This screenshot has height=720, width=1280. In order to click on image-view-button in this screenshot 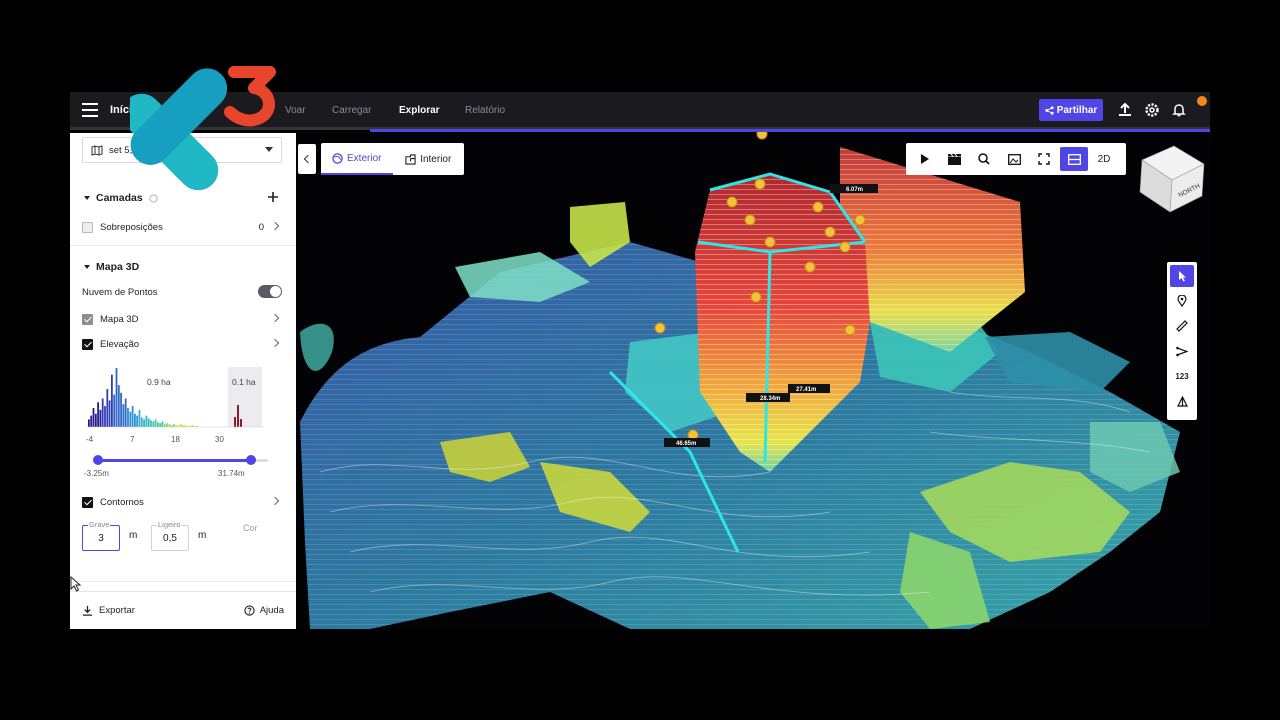, I will do `click(1014, 159)`.